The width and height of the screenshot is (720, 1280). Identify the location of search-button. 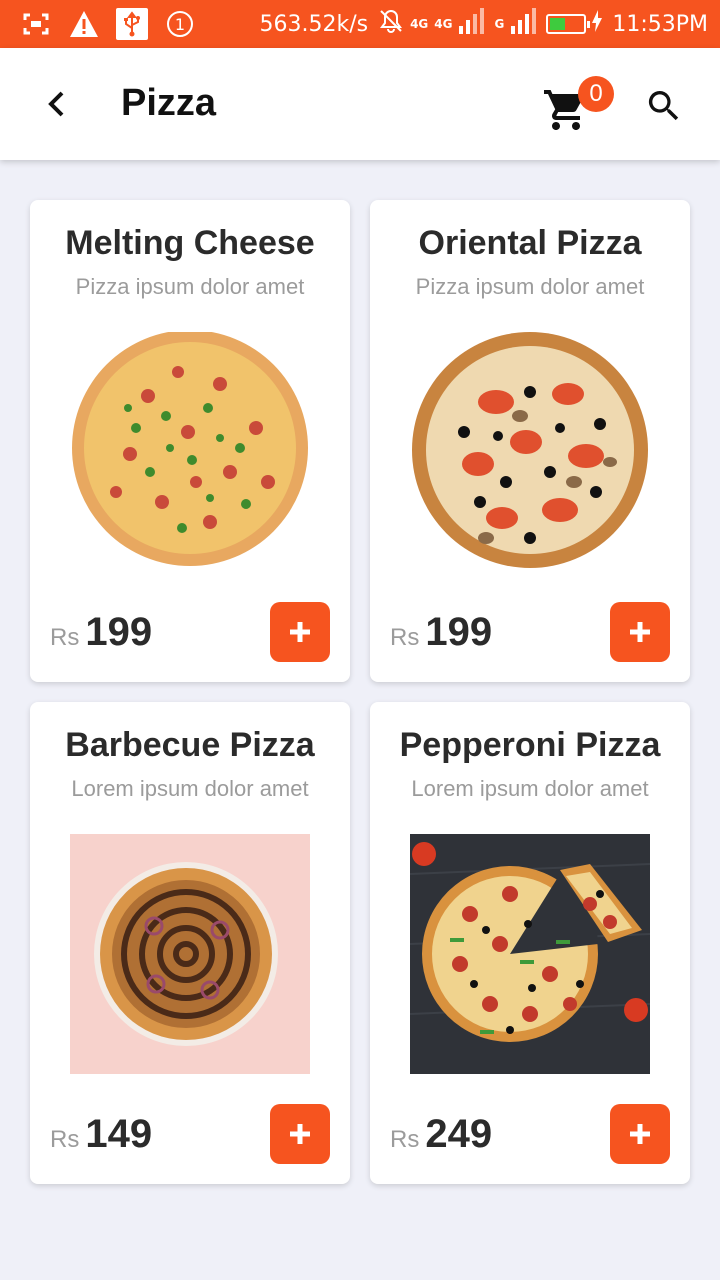
(664, 106).